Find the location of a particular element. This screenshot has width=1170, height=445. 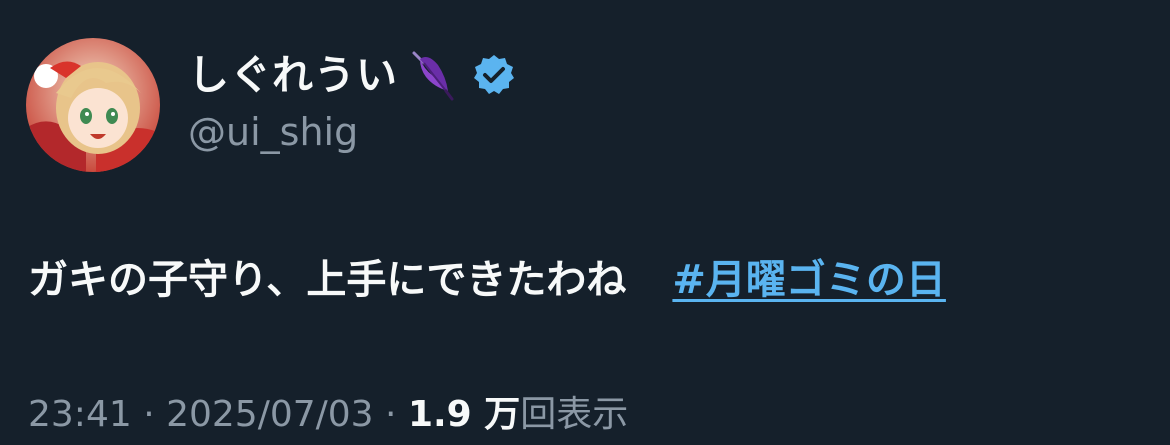

avatar-image is located at coordinates (93, 105).